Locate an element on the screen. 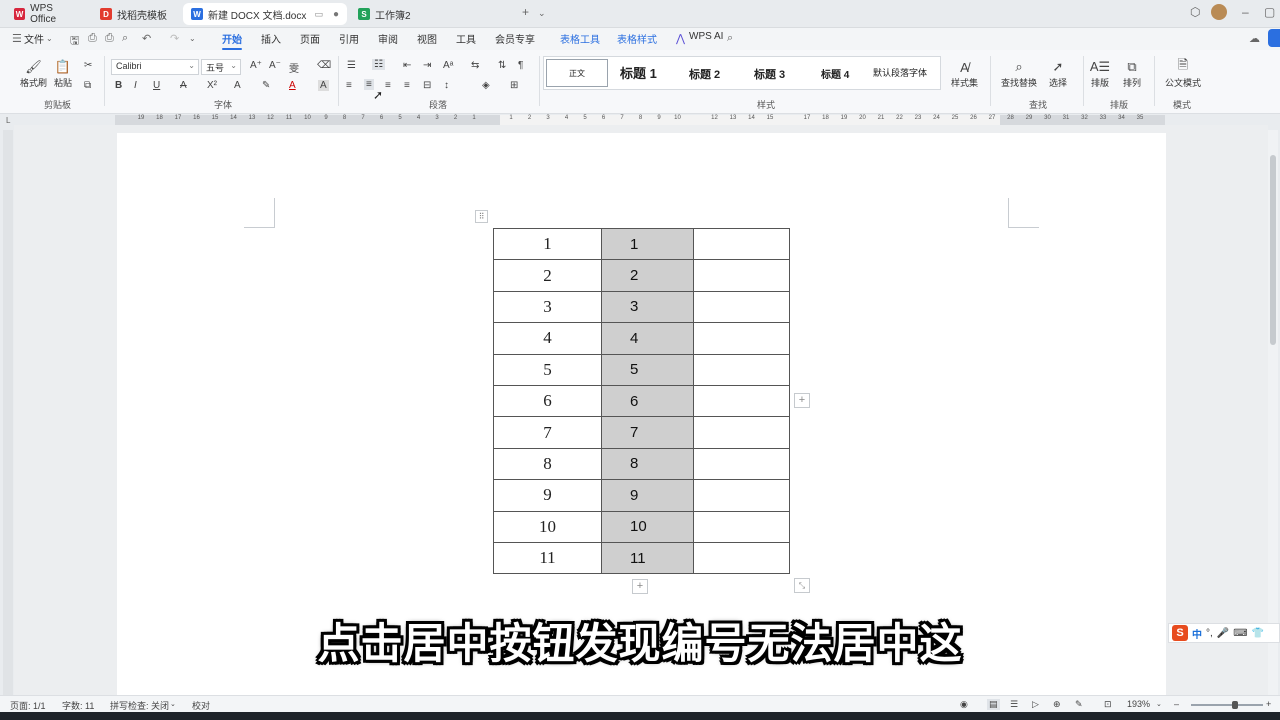 This screenshot has height=720, width=1280. show-marks-icon: ¶ is located at coordinates (520, 65).